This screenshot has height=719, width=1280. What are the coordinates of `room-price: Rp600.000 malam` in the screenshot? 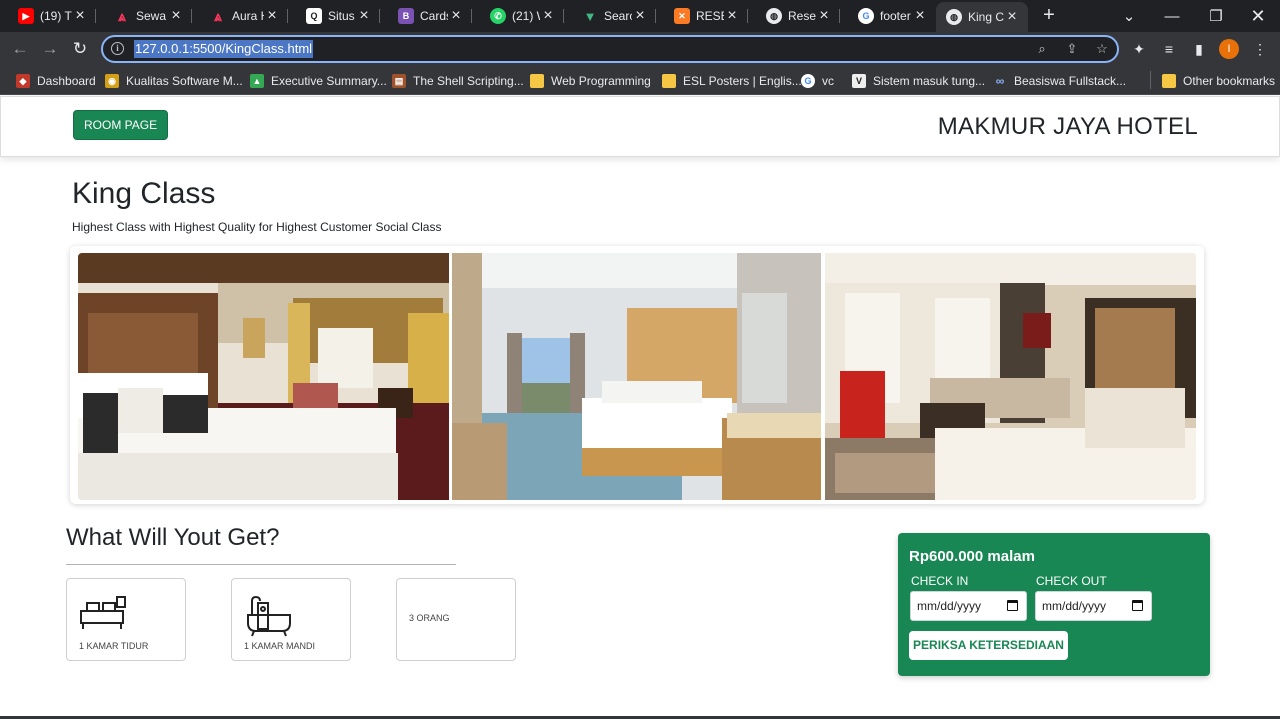 It's located at (972, 556).